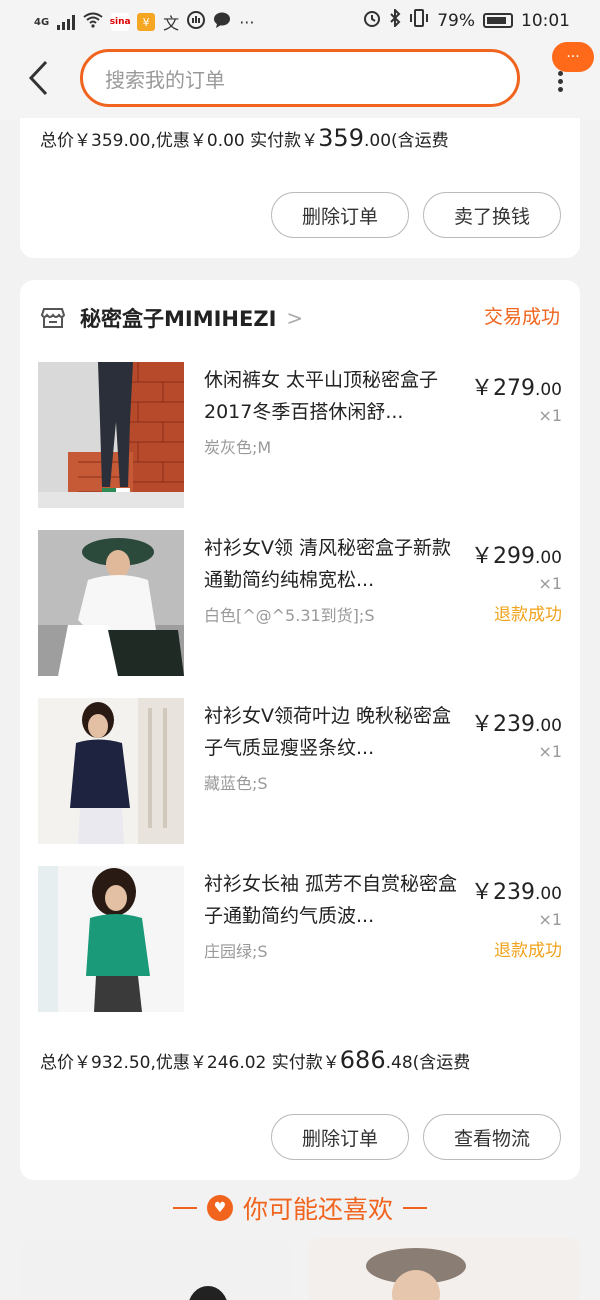 The image size is (600, 1300). I want to click on chevron-right-icon: >, so click(295, 318).